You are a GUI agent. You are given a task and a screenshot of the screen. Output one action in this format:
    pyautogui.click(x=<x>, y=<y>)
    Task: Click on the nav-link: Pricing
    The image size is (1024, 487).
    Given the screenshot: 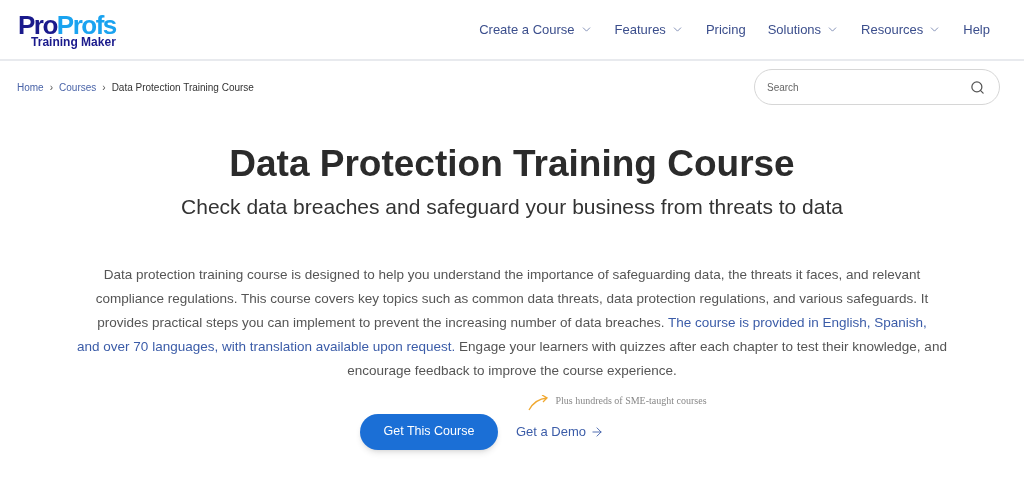 What is the action you would take?
    pyautogui.click(x=725, y=29)
    